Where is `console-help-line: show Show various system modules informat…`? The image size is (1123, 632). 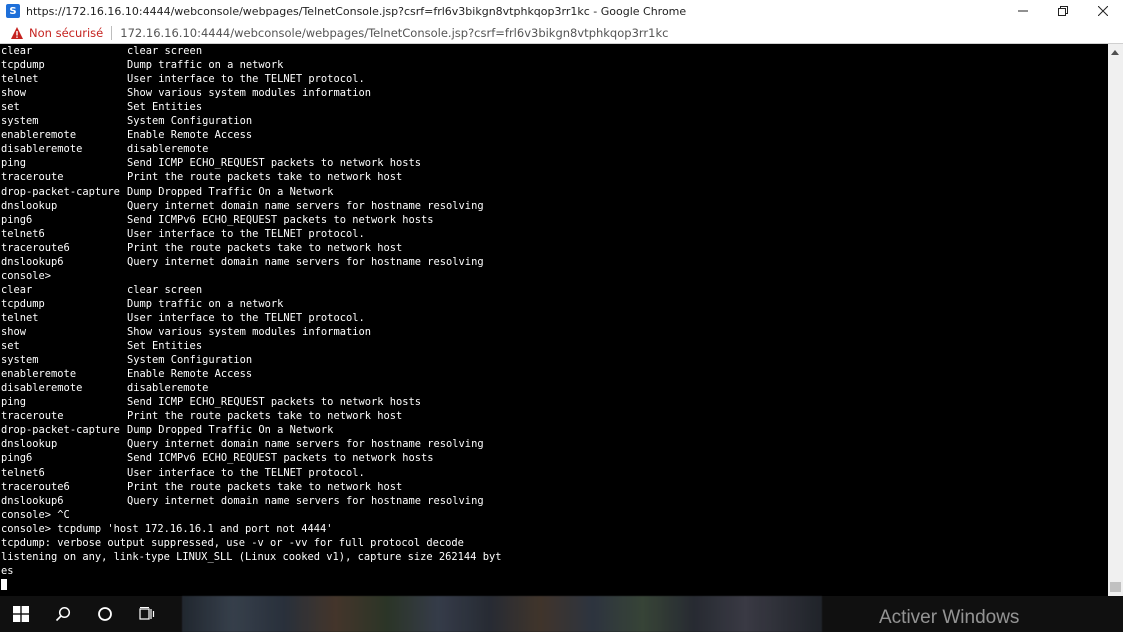 console-help-line: show Show various system modules informat… is located at coordinates (186, 93).